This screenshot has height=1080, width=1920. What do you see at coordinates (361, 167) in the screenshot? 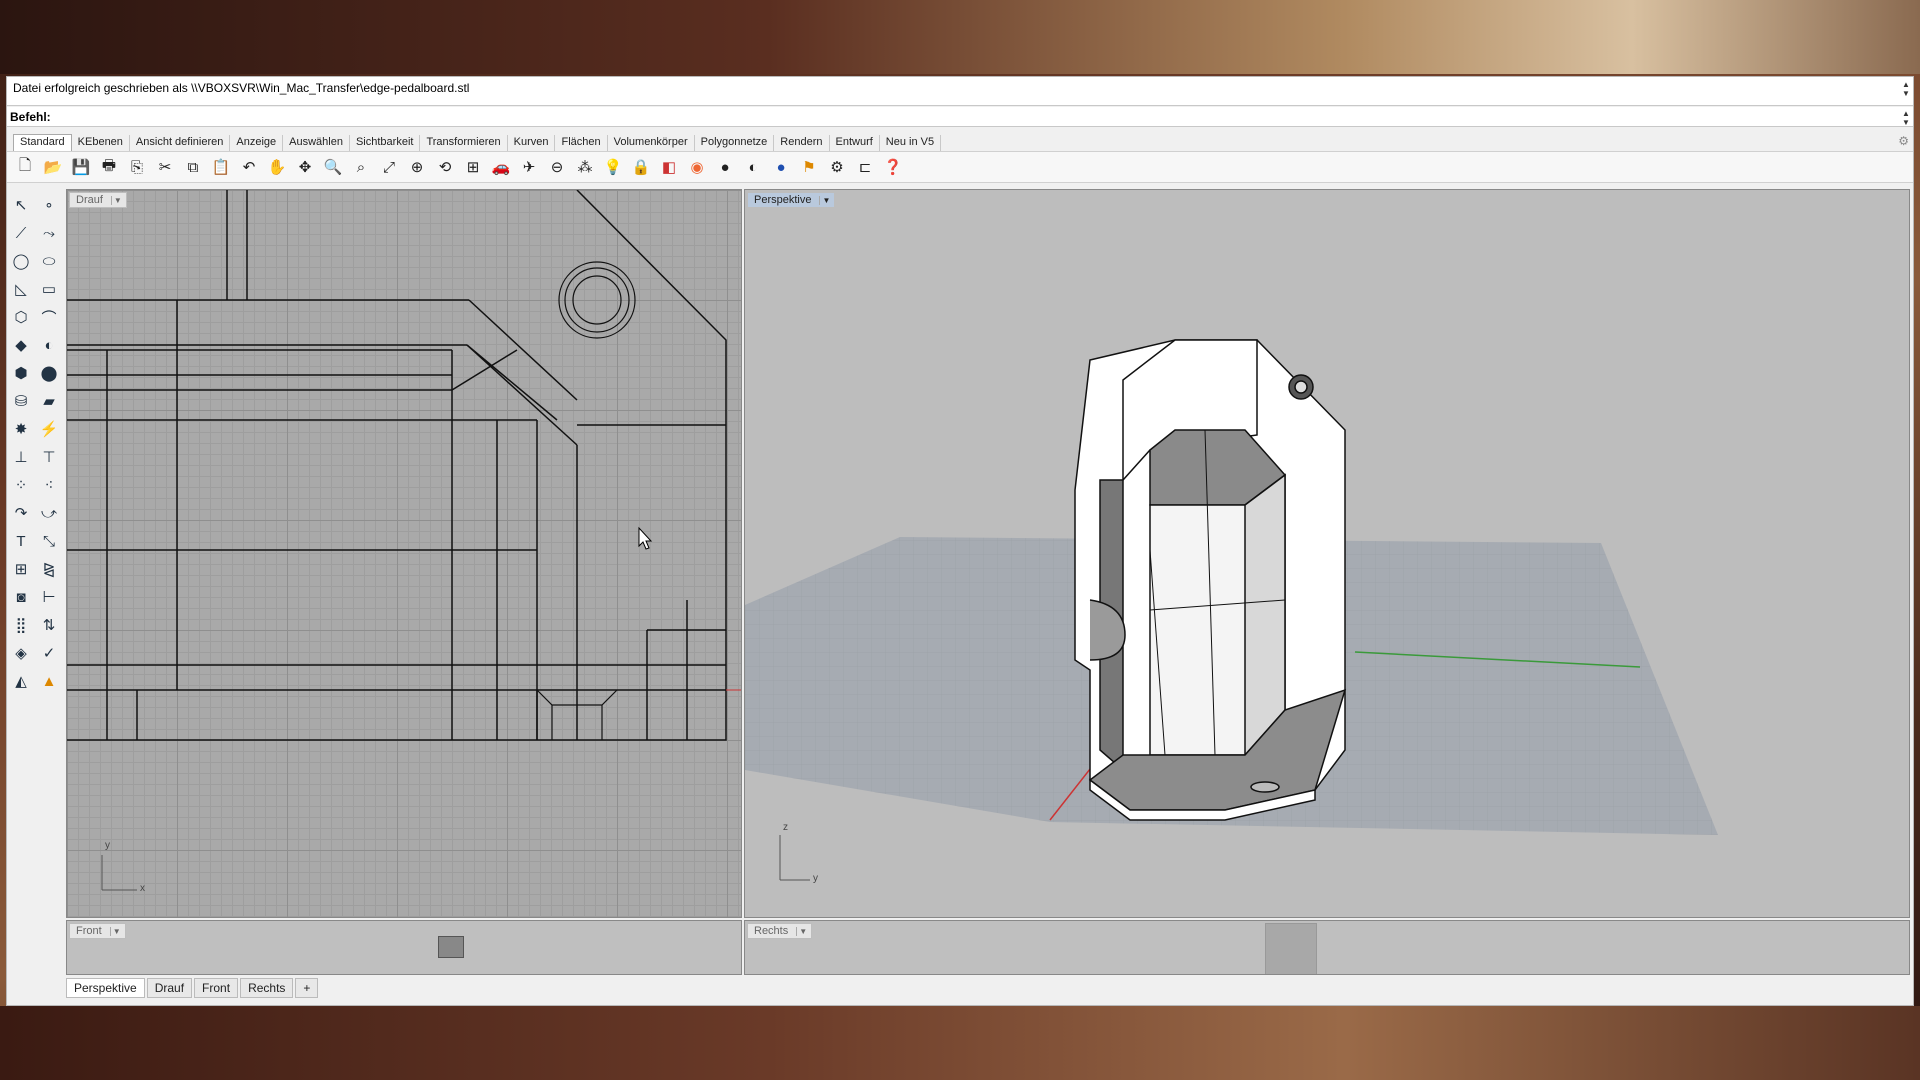
I see `zoom-window-icon: ⌕` at bounding box center [361, 167].